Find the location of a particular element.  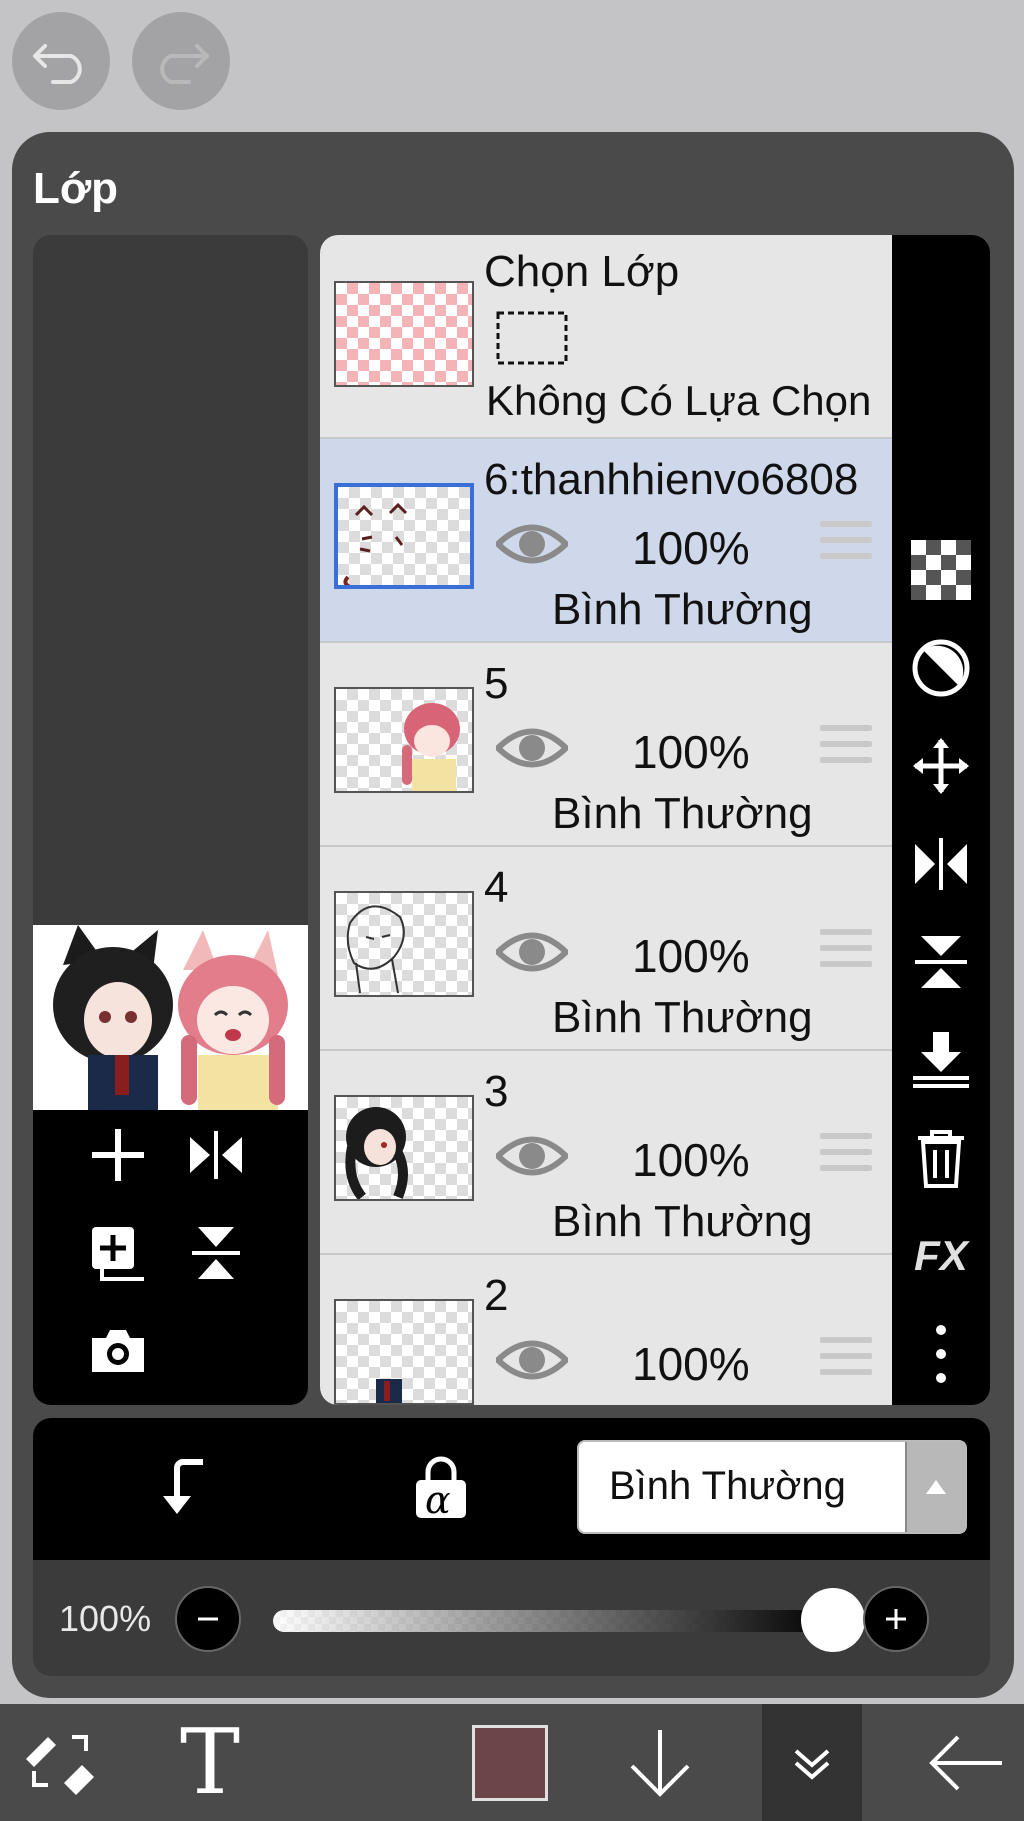

merge-down-icon is located at coordinates (941, 1060).